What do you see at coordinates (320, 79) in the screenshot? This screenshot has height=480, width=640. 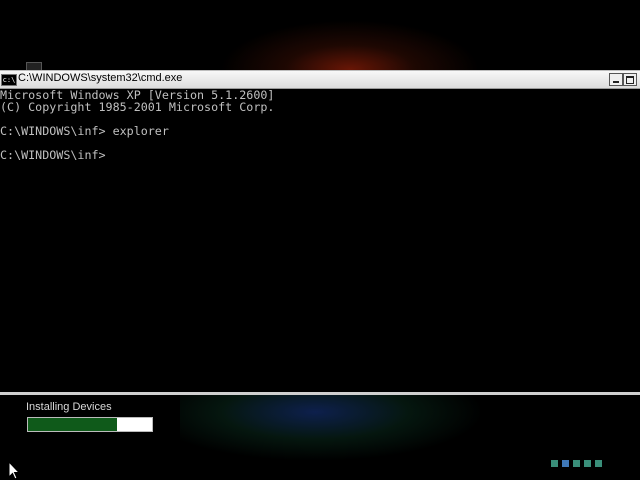 I see `title-bar: c:\ C:\WINDOWS\system32\cmd.exe` at bounding box center [320, 79].